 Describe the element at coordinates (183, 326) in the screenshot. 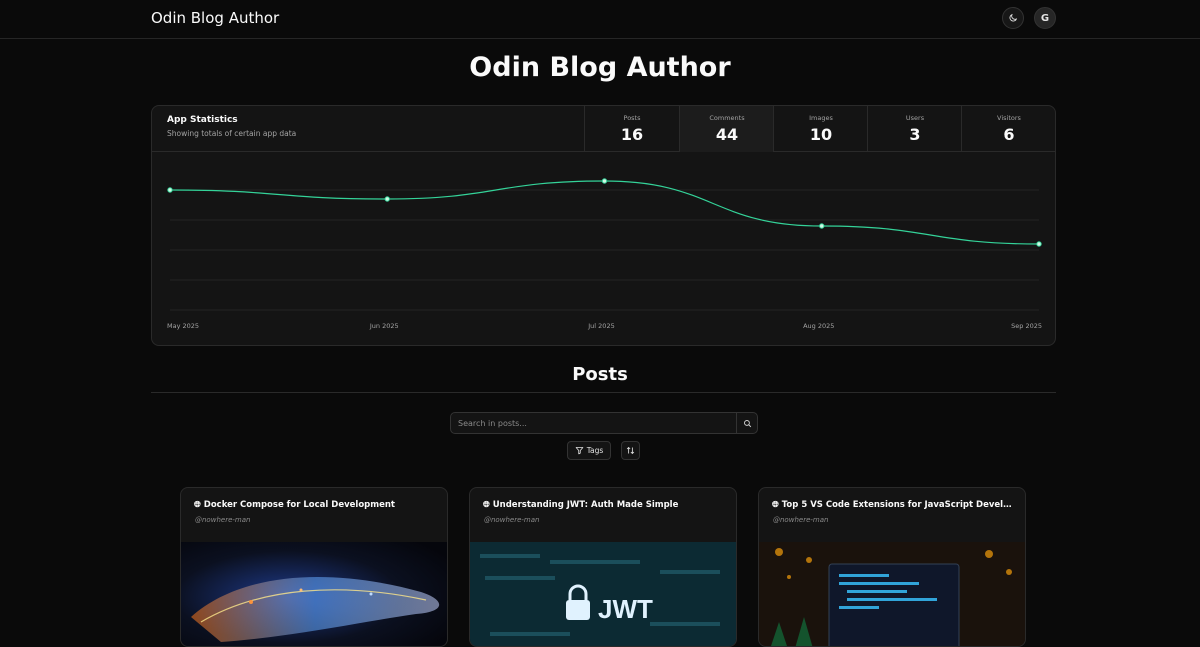

I see `x-tick-label: May 2025` at that location.